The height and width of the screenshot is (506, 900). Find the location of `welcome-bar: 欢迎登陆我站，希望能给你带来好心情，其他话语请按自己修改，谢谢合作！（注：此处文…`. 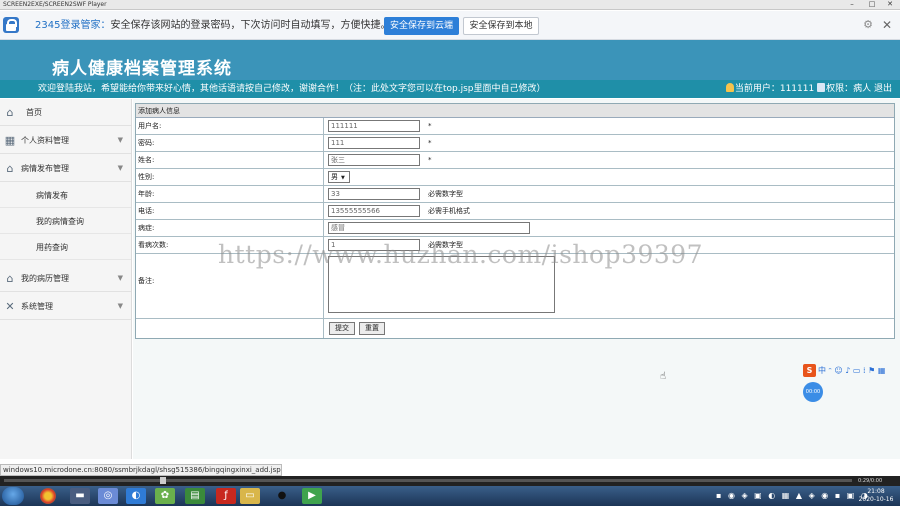

welcome-bar: 欢迎登陆我站，希望能给你带来好心情，其他话语请按自己修改，谢谢合作！（注：此处文… is located at coordinates (450, 89).